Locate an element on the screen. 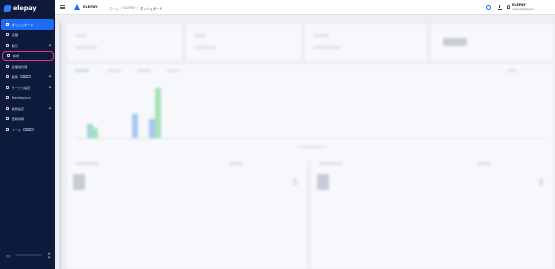 The height and width of the screenshot is (269, 555). environment-value is located at coordinates (28, 255).